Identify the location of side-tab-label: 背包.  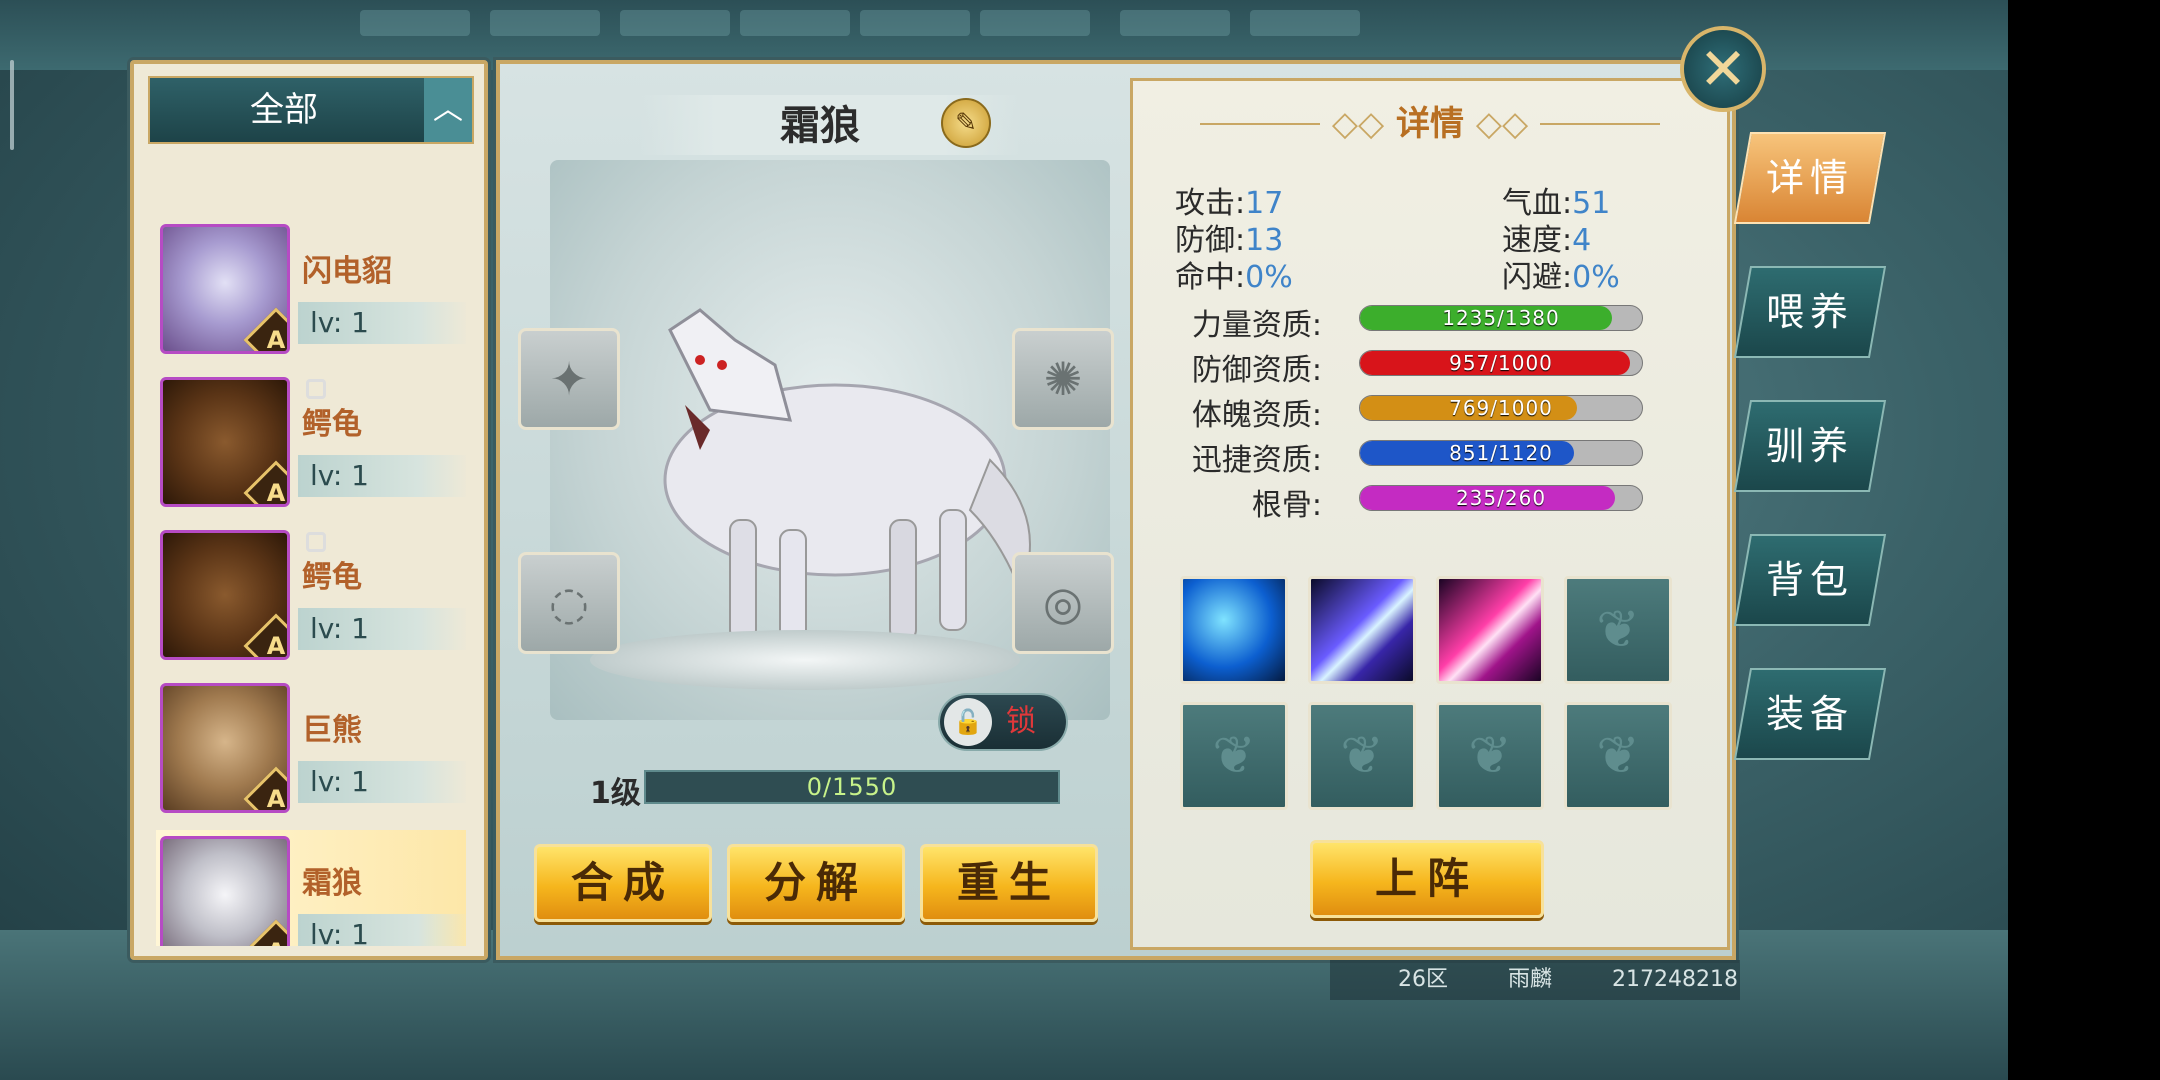
(1809, 580).